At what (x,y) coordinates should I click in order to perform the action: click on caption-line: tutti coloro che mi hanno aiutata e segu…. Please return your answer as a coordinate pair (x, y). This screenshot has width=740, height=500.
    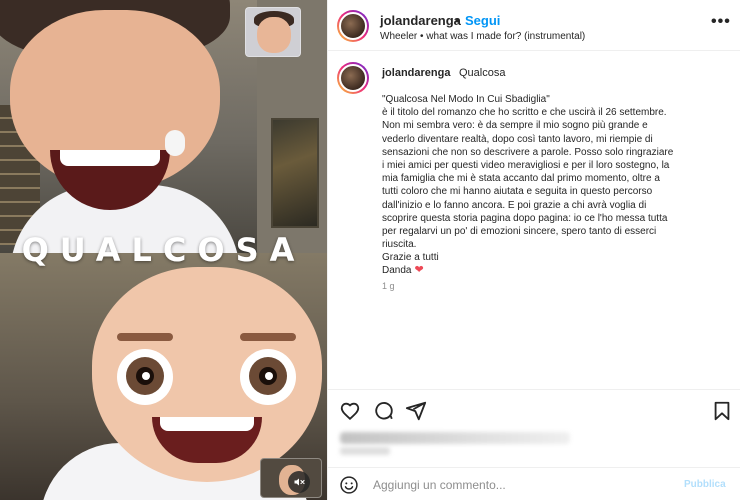
    Looking at the image, I should click on (517, 192).